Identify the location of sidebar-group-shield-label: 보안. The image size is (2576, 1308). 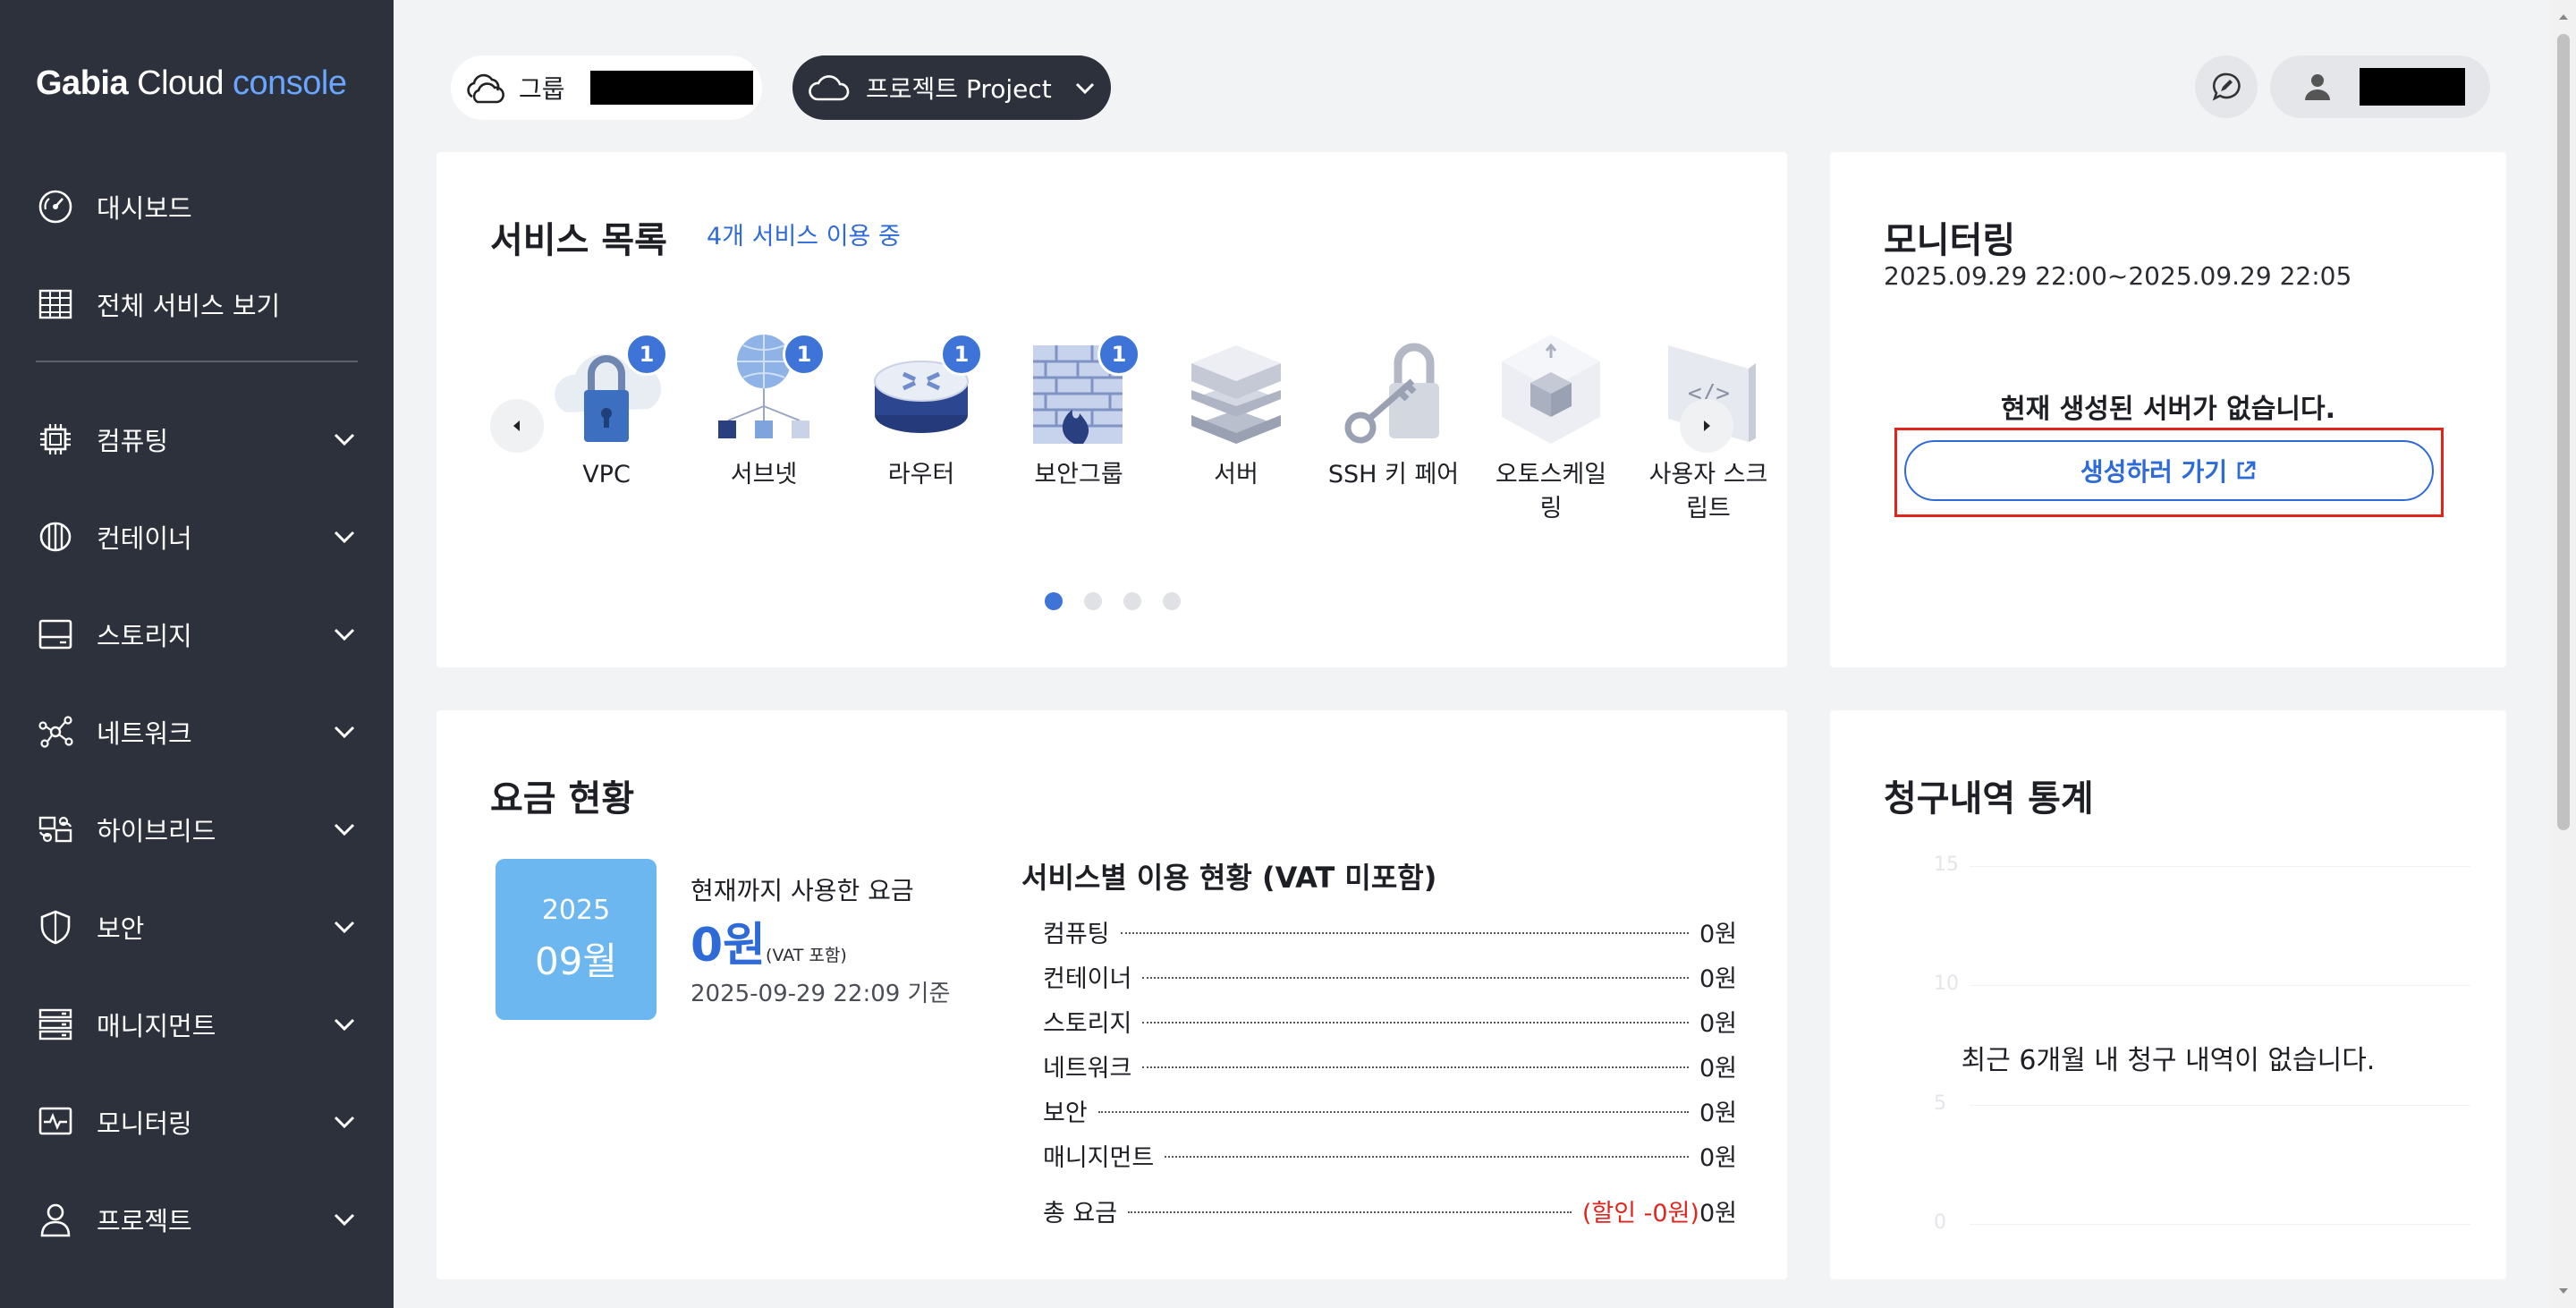
(121, 928).